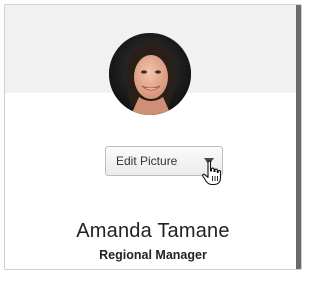  Describe the element at coordinates (212, 173) in the screenshot. I see `hand-pointer-icon` at that location.